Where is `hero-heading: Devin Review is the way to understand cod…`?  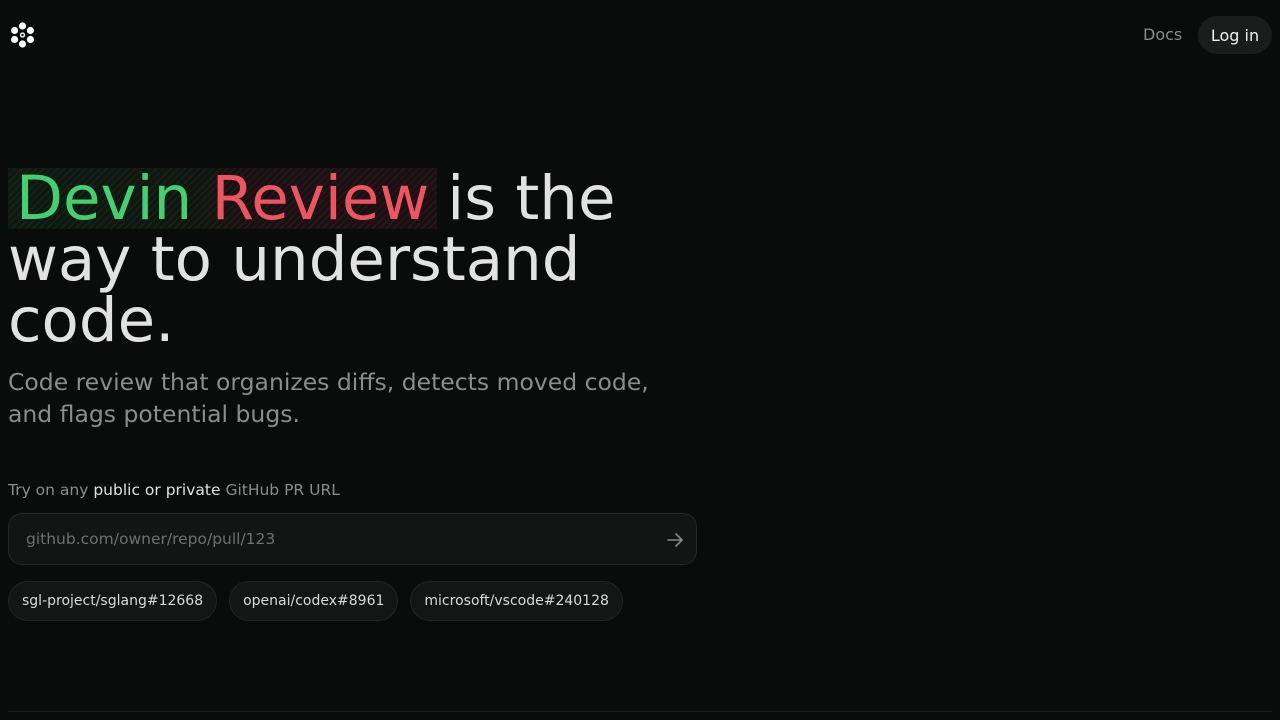 hero-heading: Devin Review is the way to understand cod… is located at coordinates (358, 259).